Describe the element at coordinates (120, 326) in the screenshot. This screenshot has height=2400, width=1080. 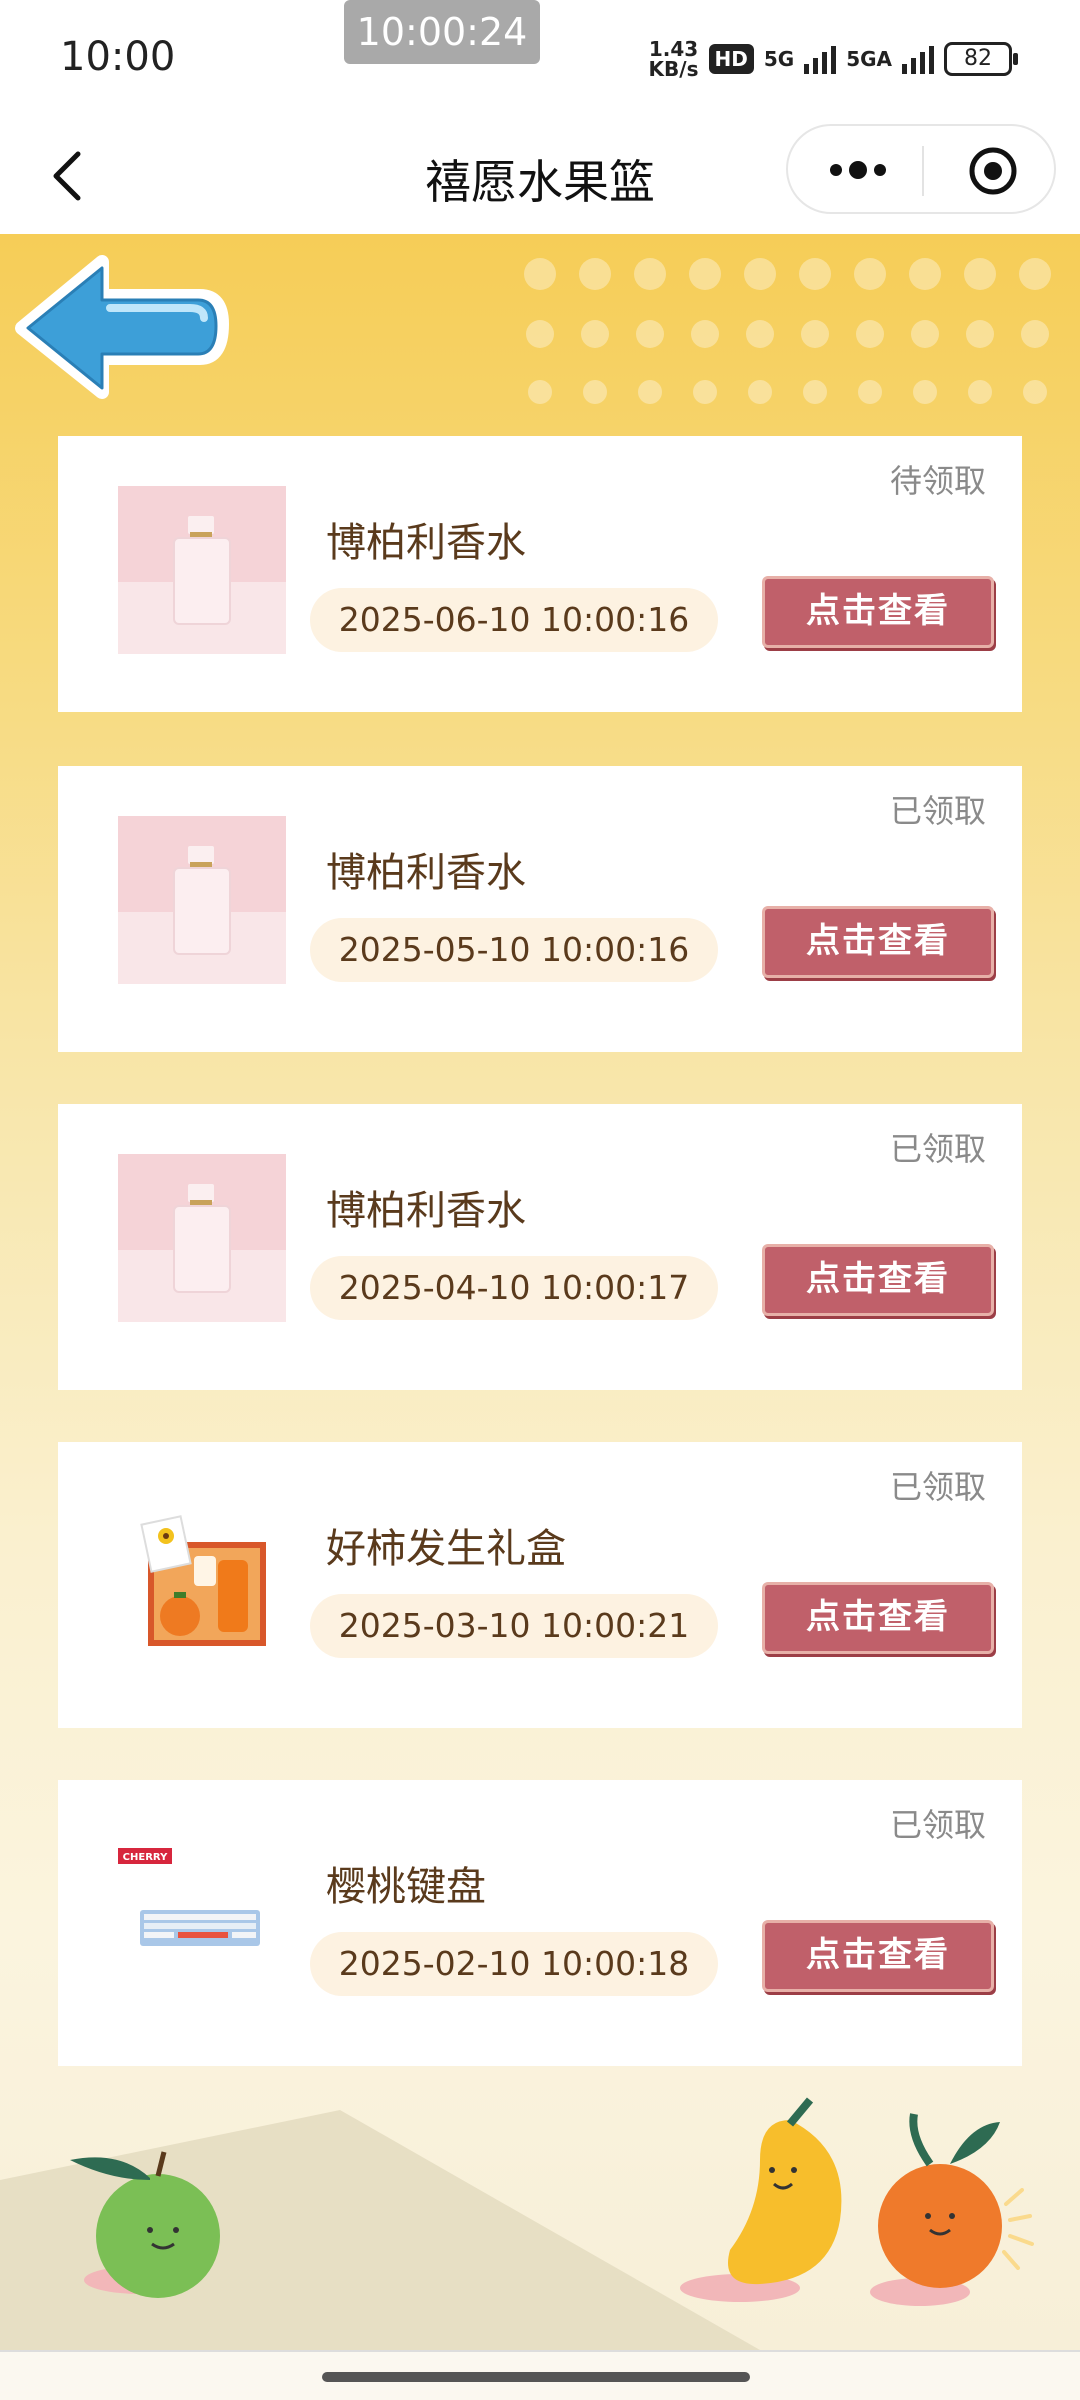
I see `back-arrow-icon` at that location.